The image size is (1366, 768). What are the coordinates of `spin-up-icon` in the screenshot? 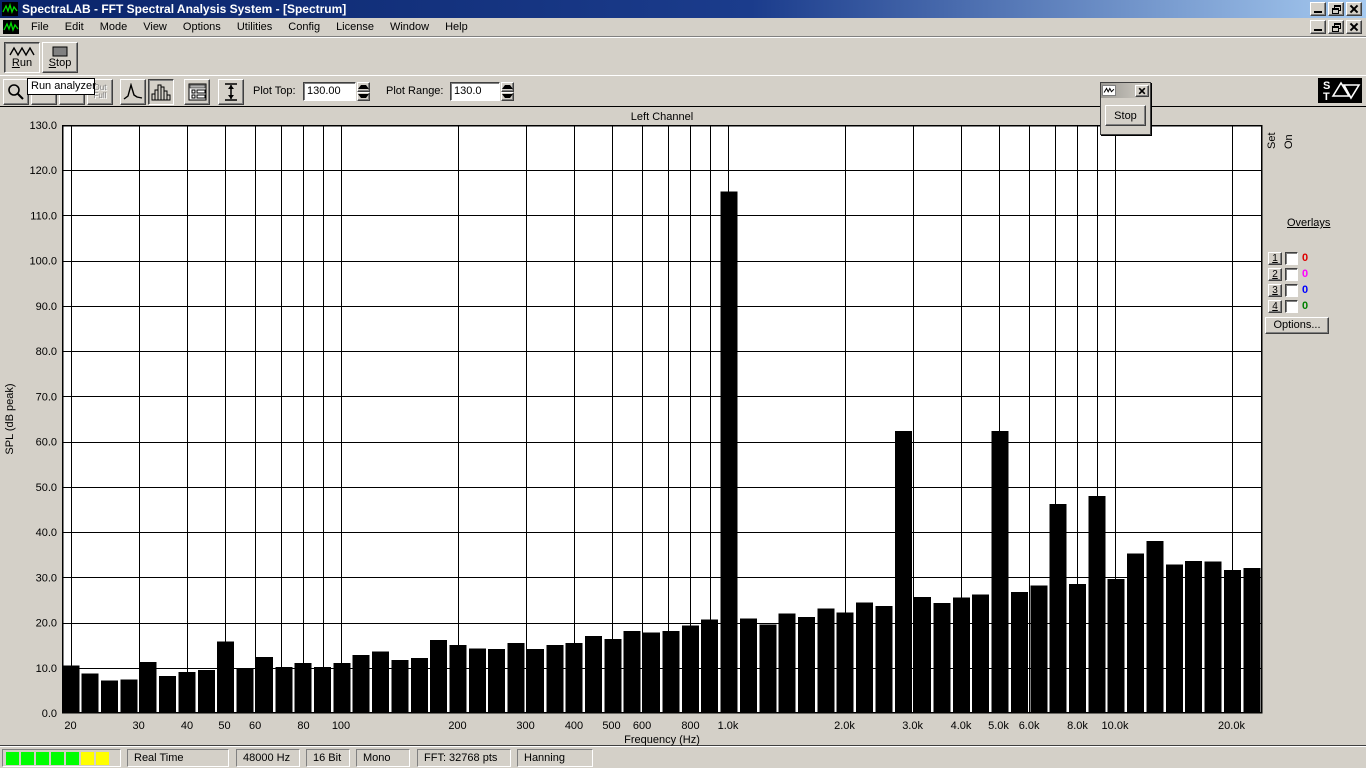 It's located at (507, 86).